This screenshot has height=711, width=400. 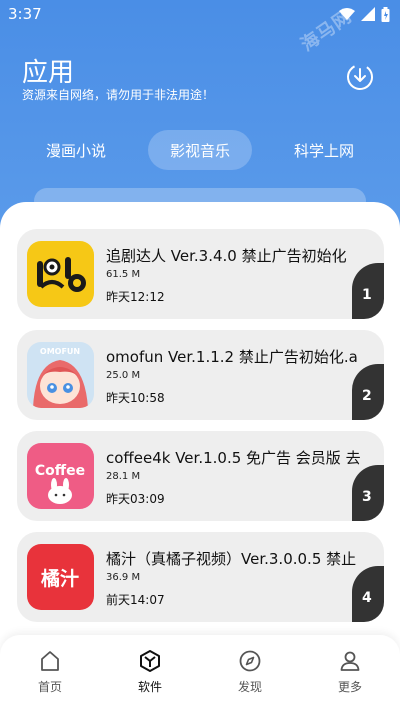 What do you see at coordinates (249, 687) in the screenshot?
I see `nav-discover-label: 发现` at bounding box center [249, 687].